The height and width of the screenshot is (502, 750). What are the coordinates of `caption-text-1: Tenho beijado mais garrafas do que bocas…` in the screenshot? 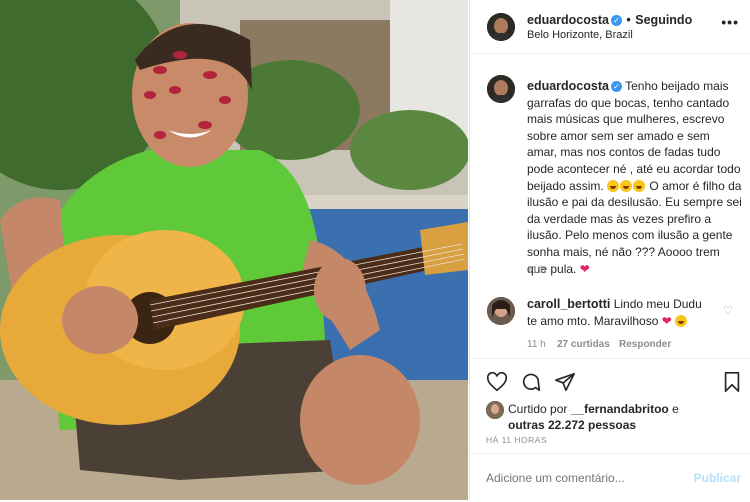 It's located at (634, 136).